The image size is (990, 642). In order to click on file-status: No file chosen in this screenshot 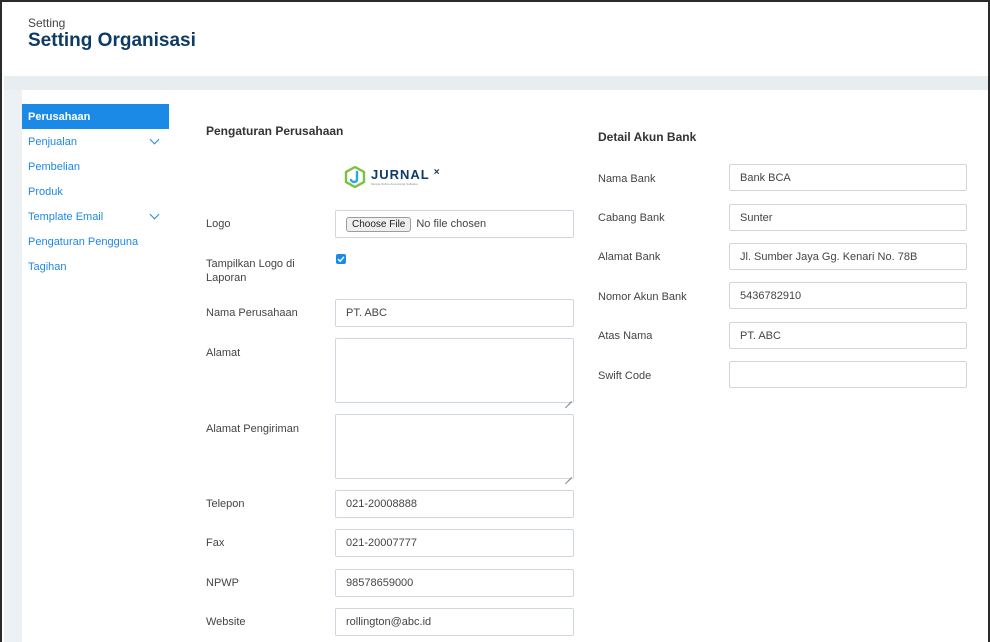, I will do `click(451, 224)`.